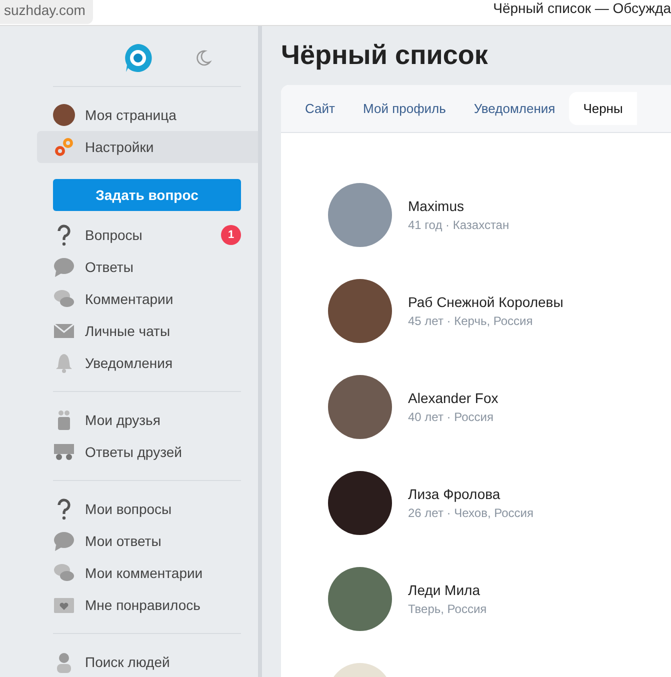 This screenshot has width=671, height=677. I want to click on user-details: 41 год · Казахстан, so click(459, 225).